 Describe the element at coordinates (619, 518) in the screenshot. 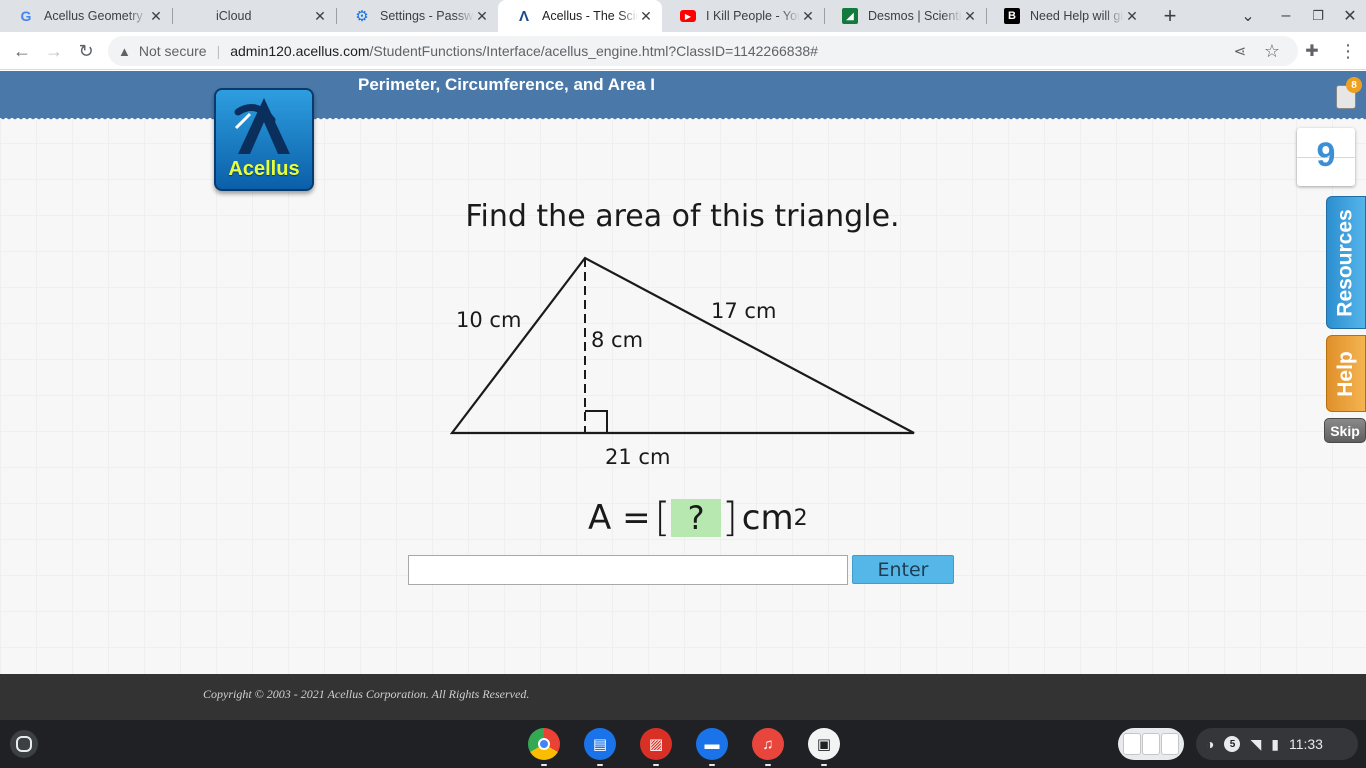

I see `equation-lhs: A =` at that location.